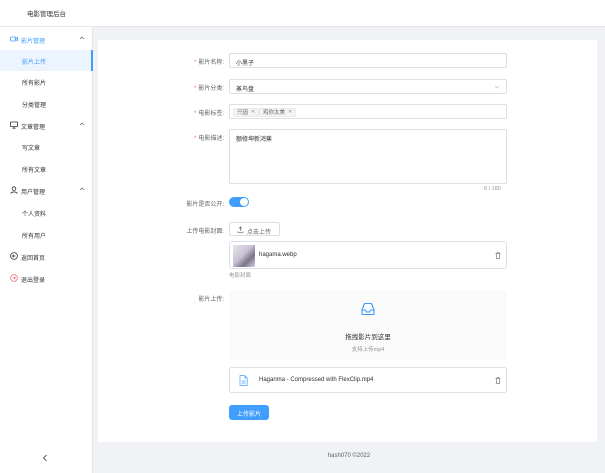 The width and height of the screenshot is (605, 473). What do you see at coordinates (34, 106) in the screenshot?
I see `sidebar-item-label: 分类管理` at bounding box center [34, 106].